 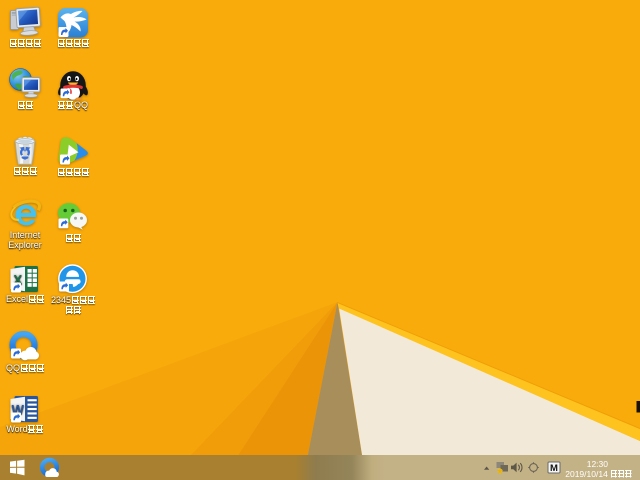 What do you see at coordinates (554, 468) in the screenshot?
I see `svg-text: M` at bounding box center [554, 468].